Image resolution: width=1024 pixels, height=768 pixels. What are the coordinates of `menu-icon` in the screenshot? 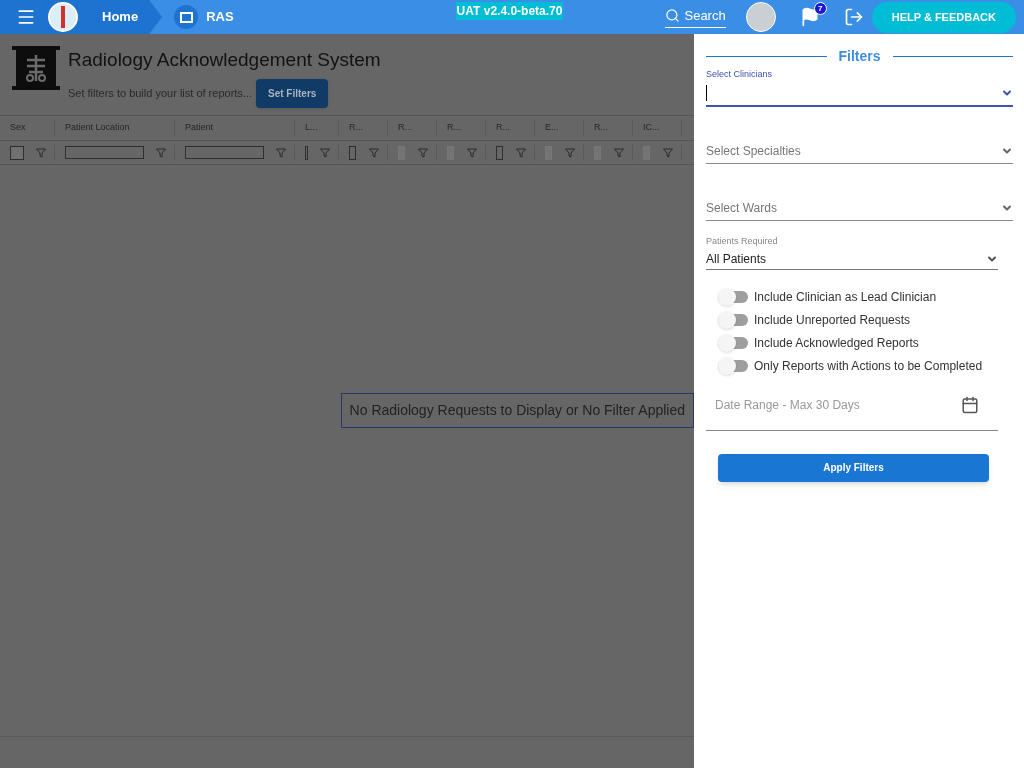 It's located at (26, 17).